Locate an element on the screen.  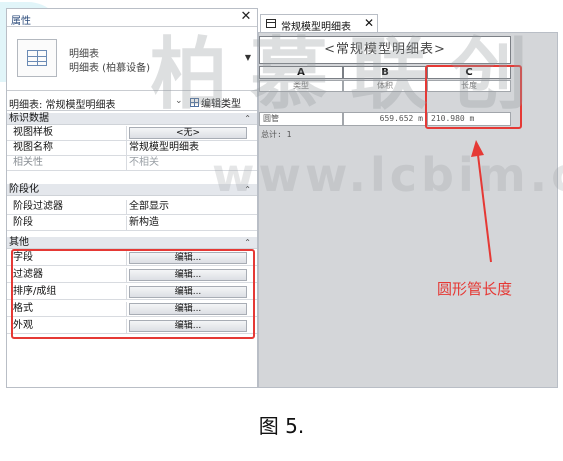
prop-row-view-name: 视图名称 常规模型明细表 is located at coordinates (132, 148).